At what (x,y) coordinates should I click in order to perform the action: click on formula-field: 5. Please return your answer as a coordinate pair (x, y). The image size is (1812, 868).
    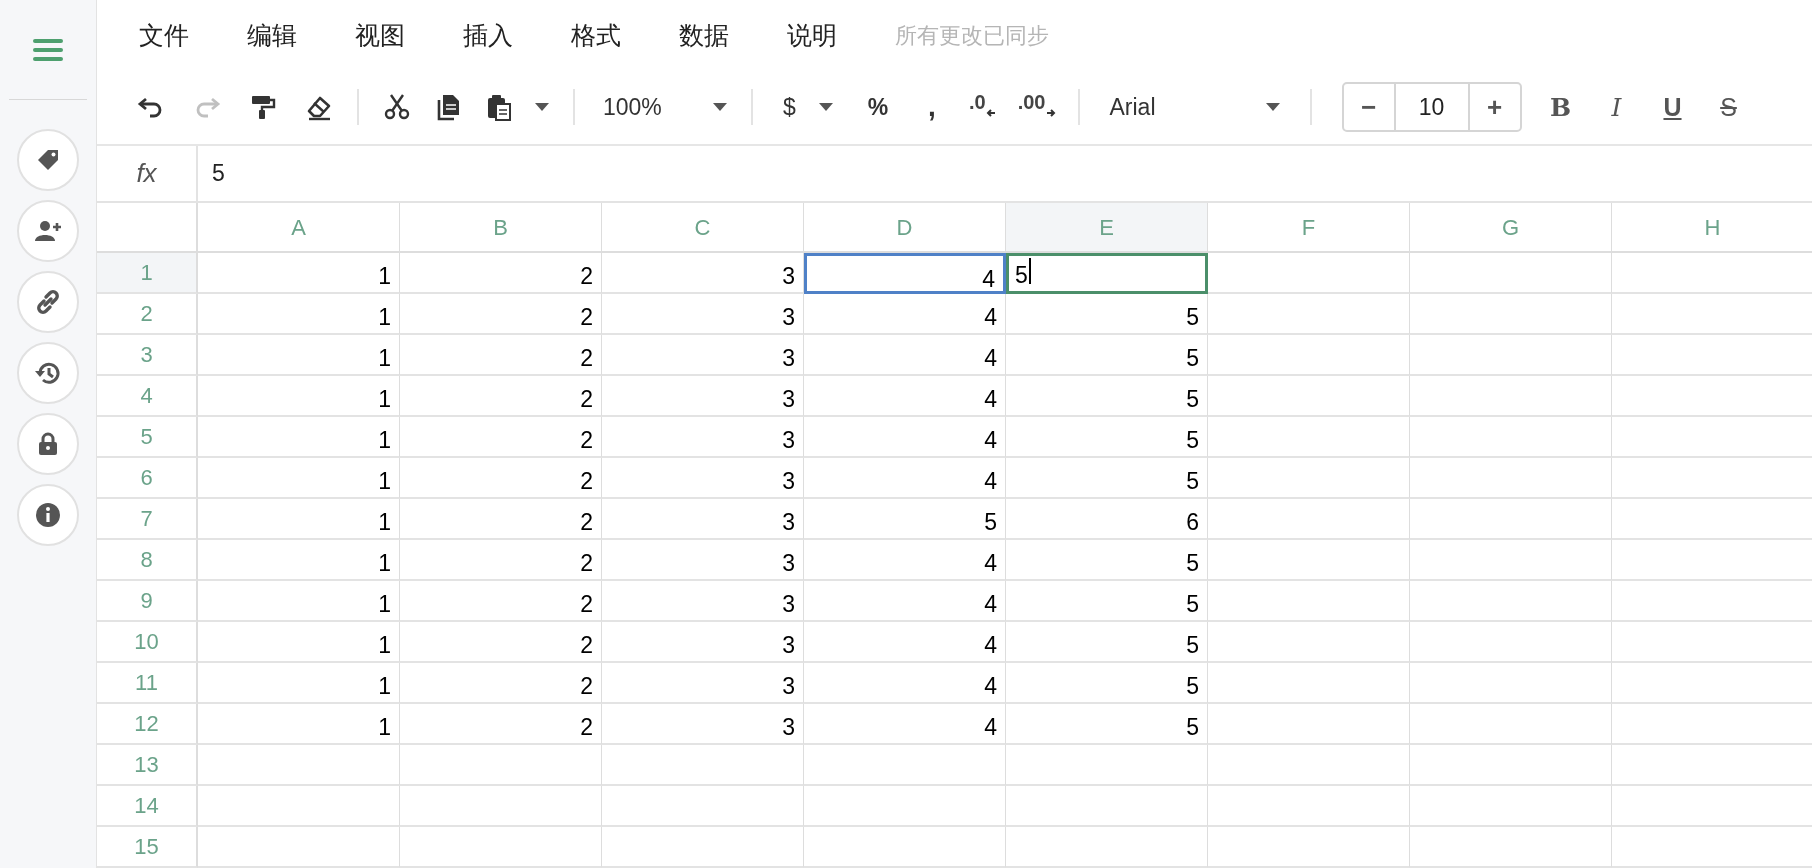
    Looking at the image, I should click on (211, 173).